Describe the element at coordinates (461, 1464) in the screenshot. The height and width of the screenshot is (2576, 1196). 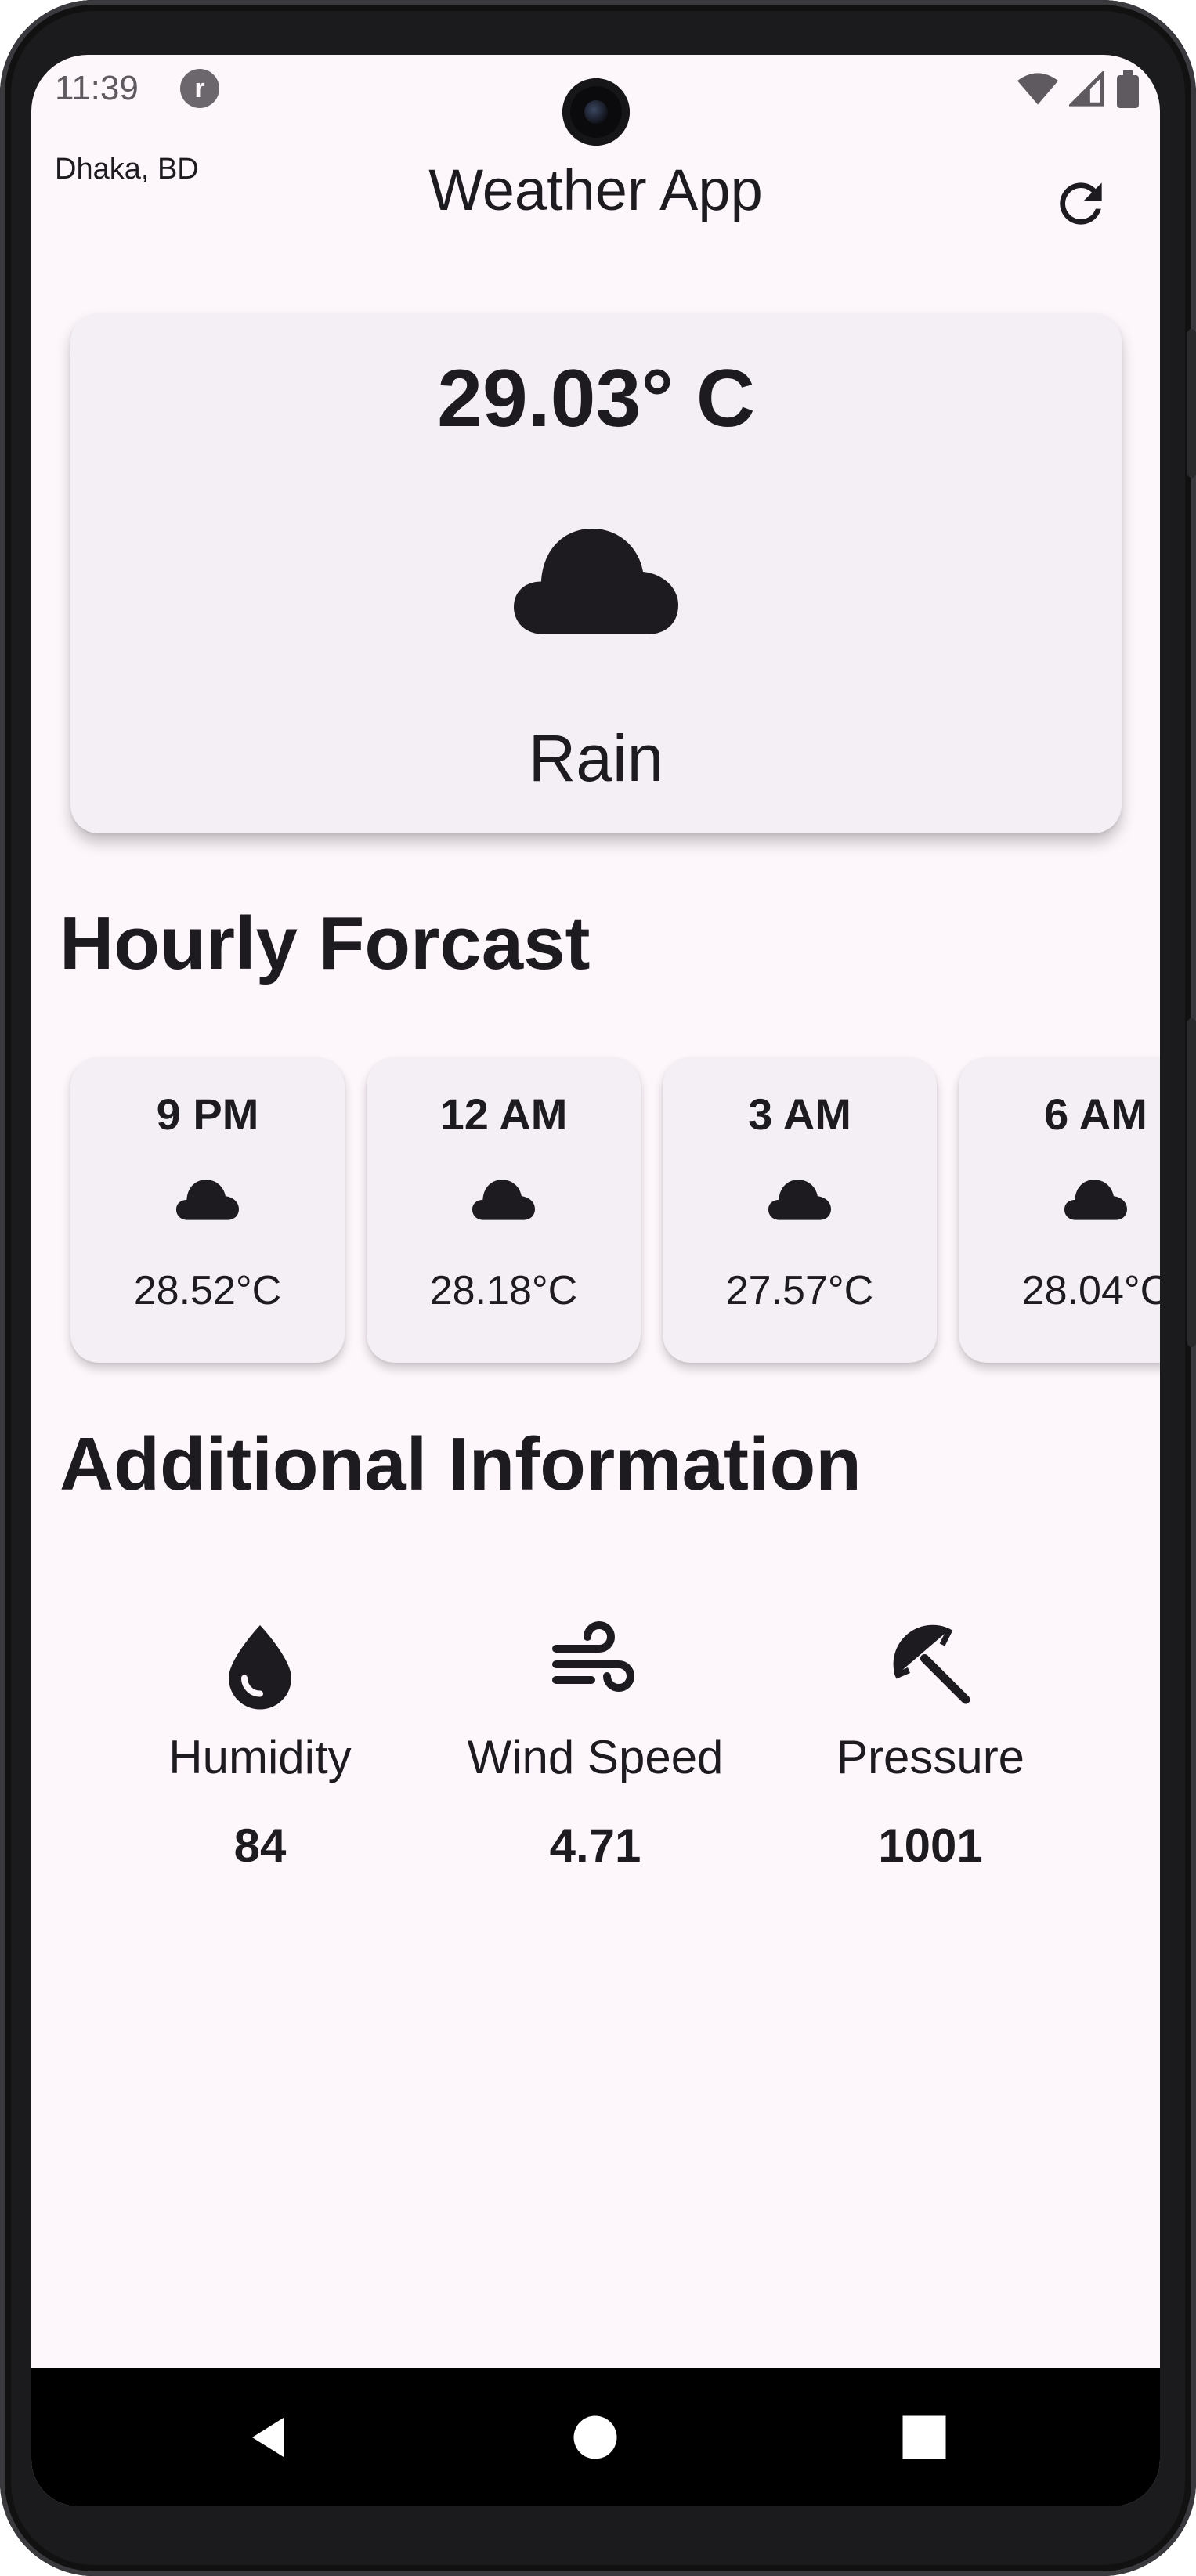
I see `additional-info-heading: Additional Information` at that location.